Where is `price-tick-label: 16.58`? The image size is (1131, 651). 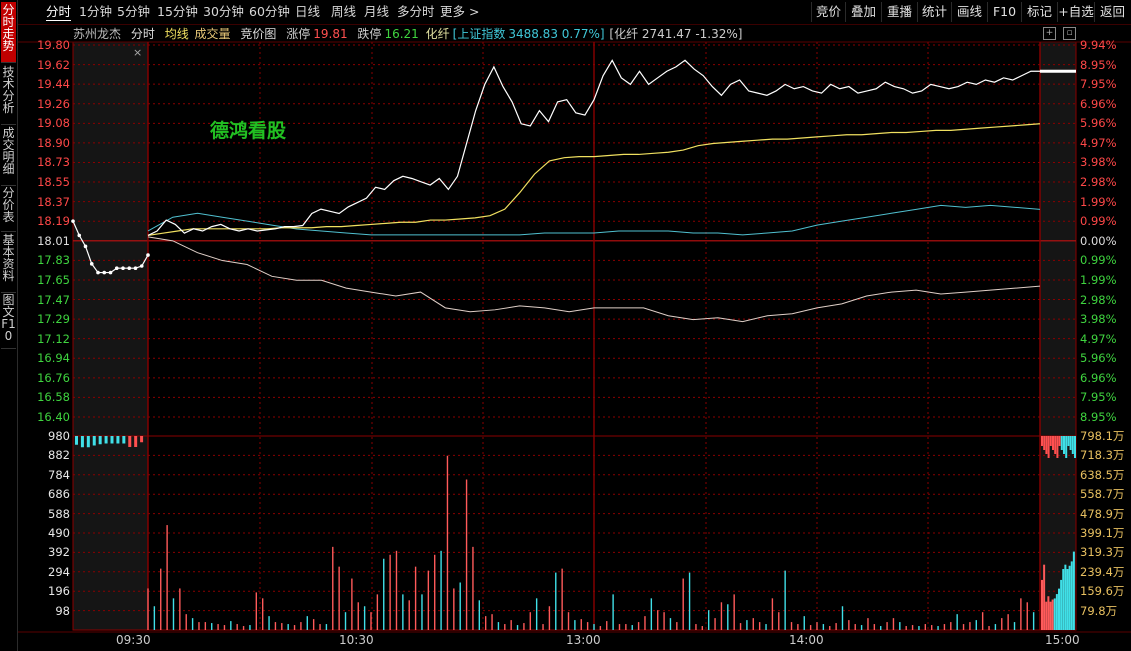 price-tick-label: 16.58 is located at coordinates (53, 397).